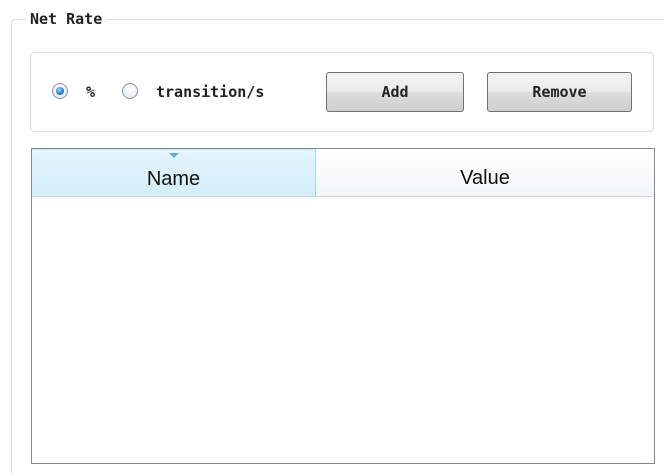 The width and height of the screenshot is (664, 475). I want to click on column-header-name: Name, so click(174, 172).